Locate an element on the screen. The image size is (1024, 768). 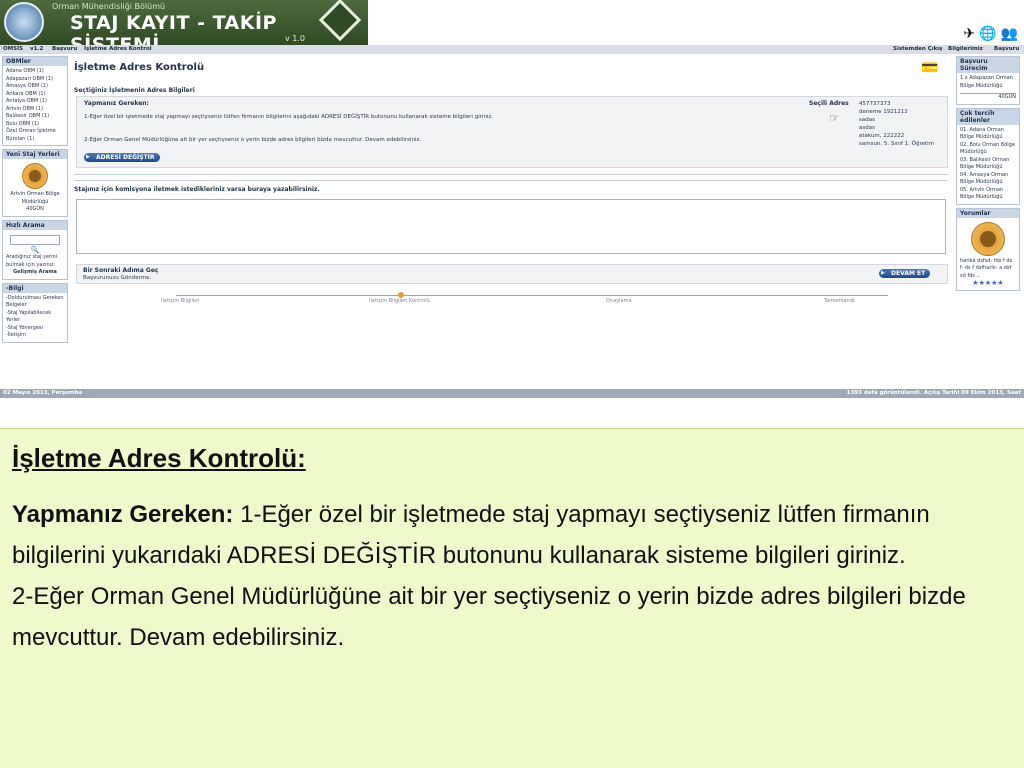
preferred-item: 04. Amasya Orman Bölge Müdürlüğü is located at coordinates (988, 179).